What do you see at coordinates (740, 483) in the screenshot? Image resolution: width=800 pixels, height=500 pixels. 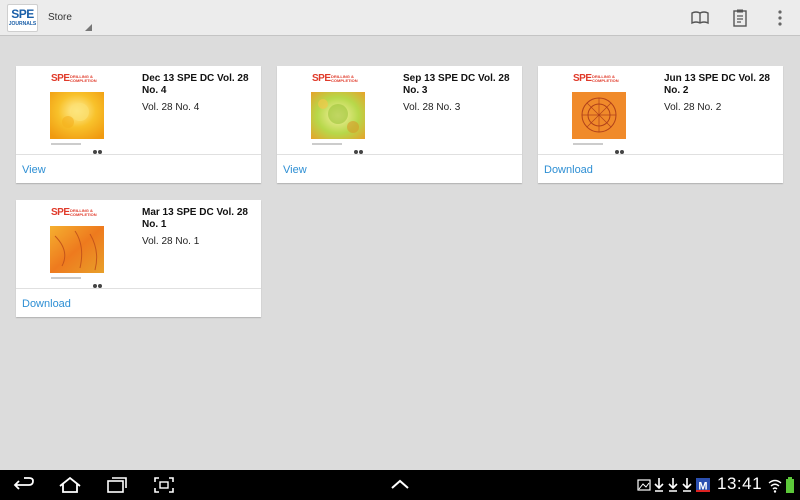 I see `status-clock: 13:41` at bounding box center [740, 483].